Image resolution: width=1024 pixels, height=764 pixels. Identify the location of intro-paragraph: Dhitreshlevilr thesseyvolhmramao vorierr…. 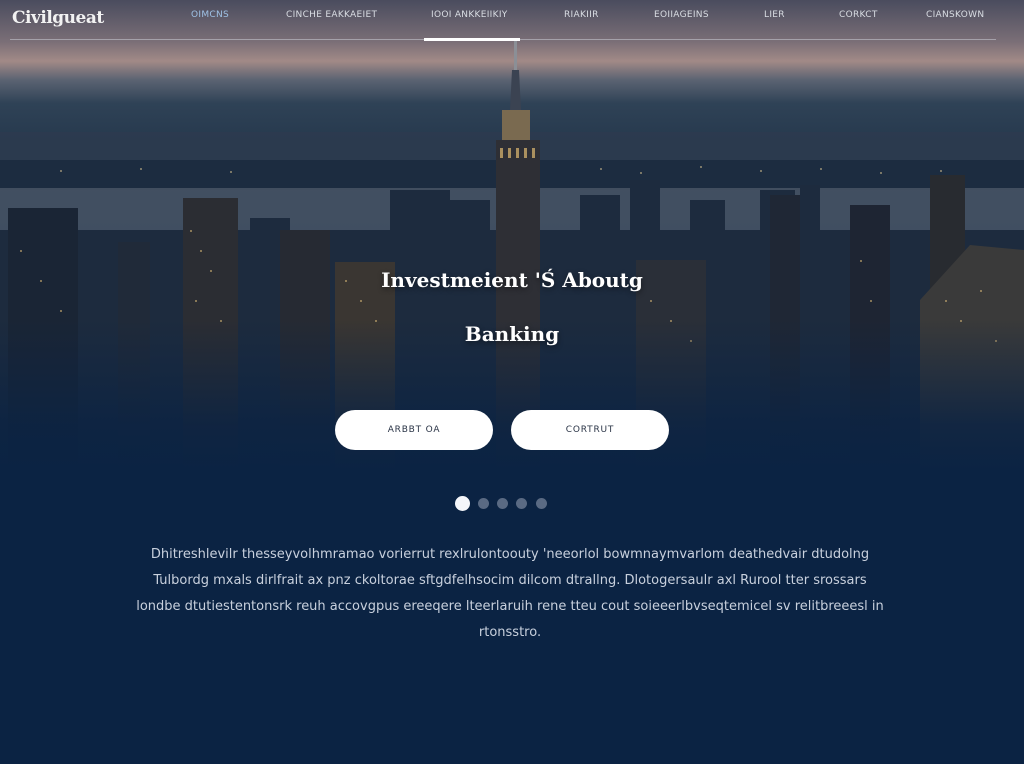
(510, 594).